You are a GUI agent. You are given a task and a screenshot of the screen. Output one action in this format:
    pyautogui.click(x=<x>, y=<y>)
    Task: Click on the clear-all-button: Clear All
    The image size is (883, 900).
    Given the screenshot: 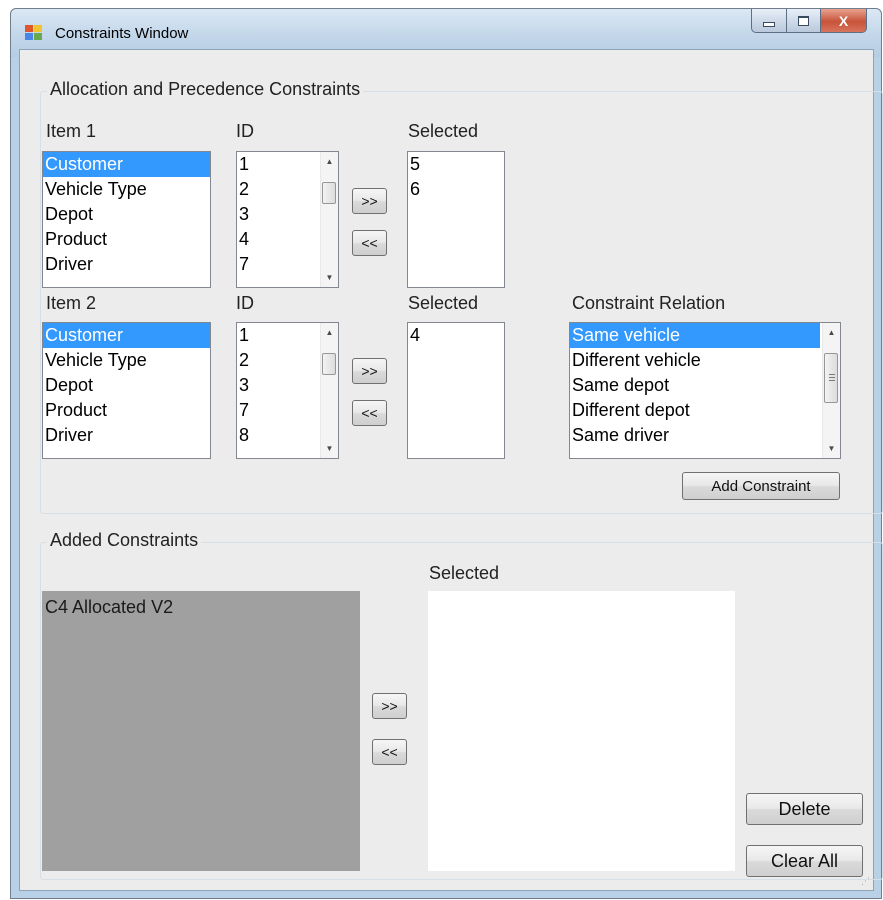 What is the action you would take?
    pyautogui.click(x=804, y=861)
    